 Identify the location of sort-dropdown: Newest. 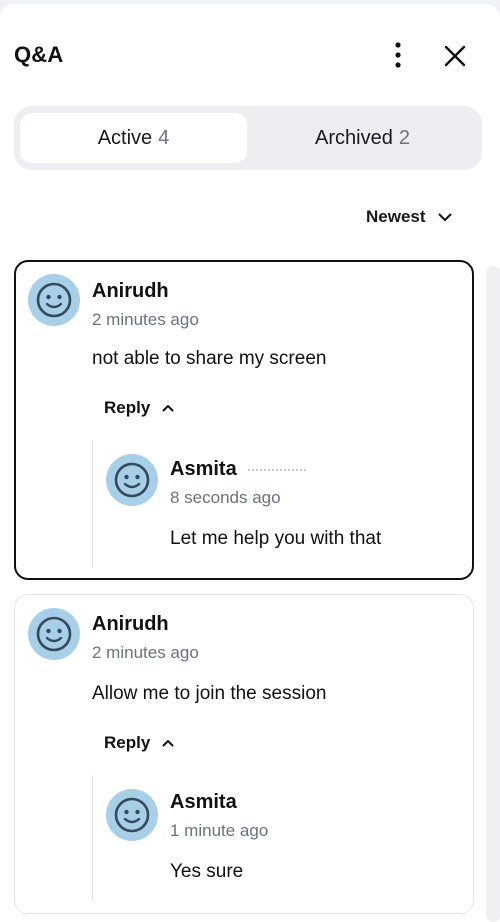
(409, 217).